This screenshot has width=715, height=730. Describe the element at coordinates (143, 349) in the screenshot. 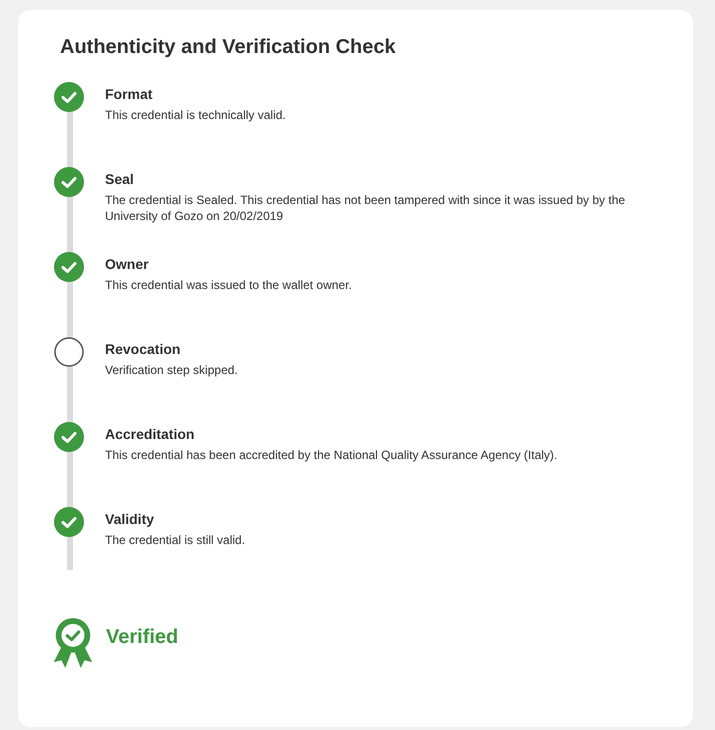

I see `step-title: Revocation` at that location.